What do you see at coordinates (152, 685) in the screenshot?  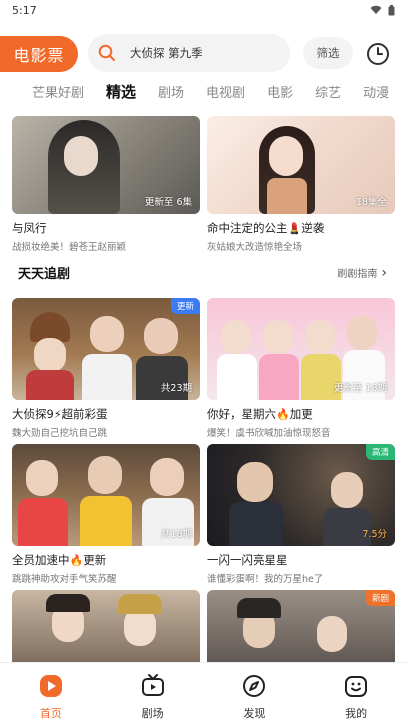 I see `tv-icon` at bounding box center [152, 685].